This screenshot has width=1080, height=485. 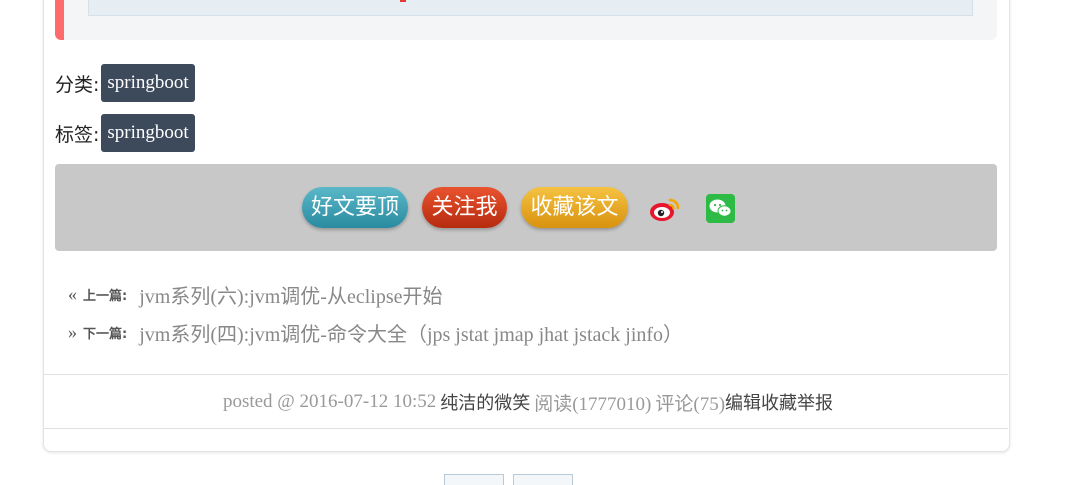 I want to click on category-row: 分类: springboot, so click(x=125, y=83).